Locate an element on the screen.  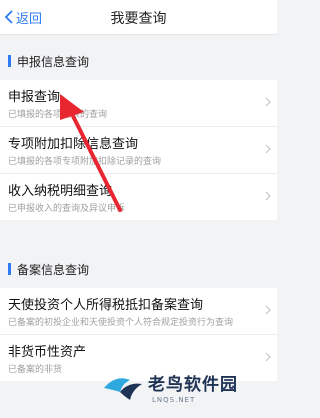
item-title: 天使投资个人所得税抵扣备案查询 is located at coordinates (106, 305).